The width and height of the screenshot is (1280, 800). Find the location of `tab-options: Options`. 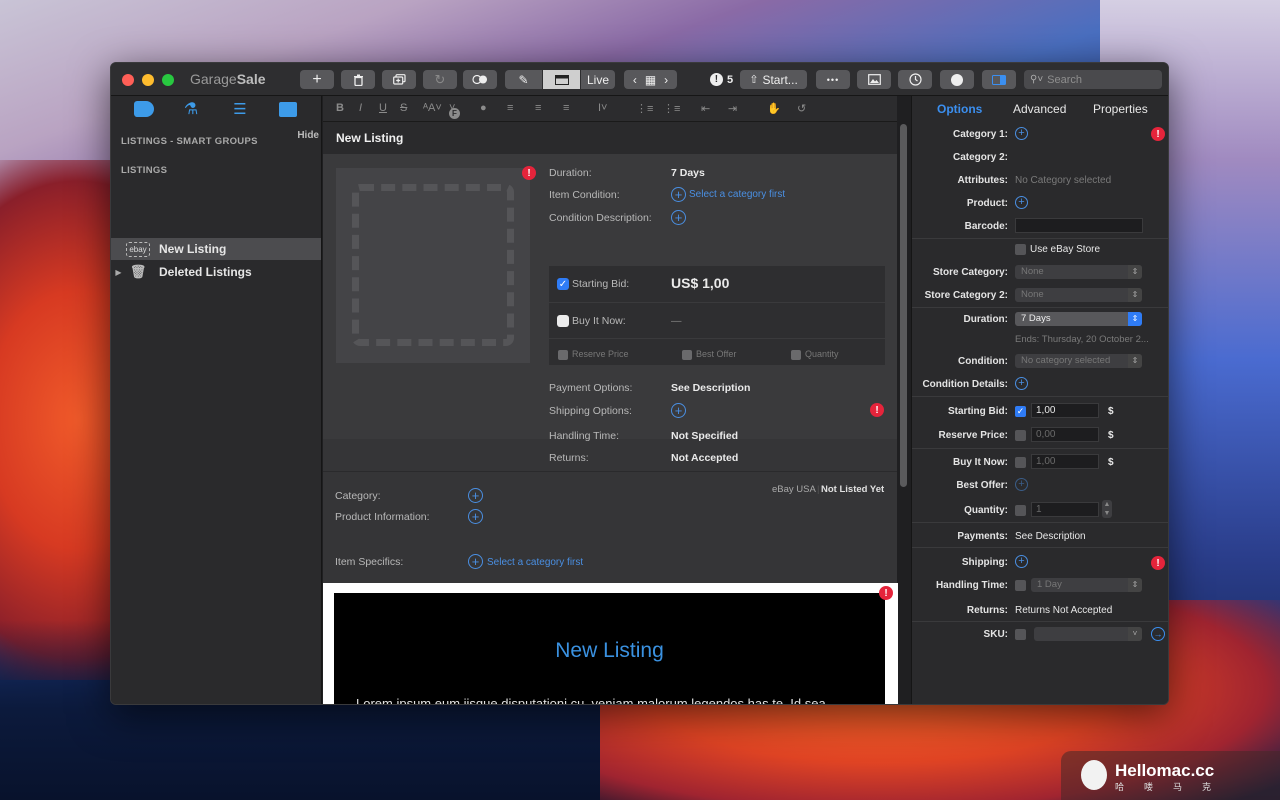

tab-options: Options is located at coordinates (959, 109).